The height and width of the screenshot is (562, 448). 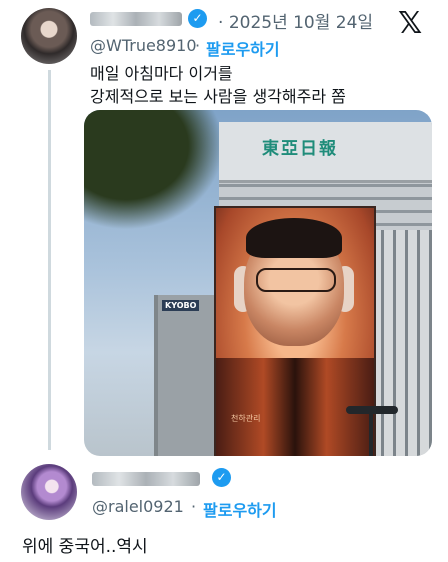 What do you see at coordinates (371, 433) in the screenshot?
I see `street-lamp-pole` at bounding box center [371, 433].